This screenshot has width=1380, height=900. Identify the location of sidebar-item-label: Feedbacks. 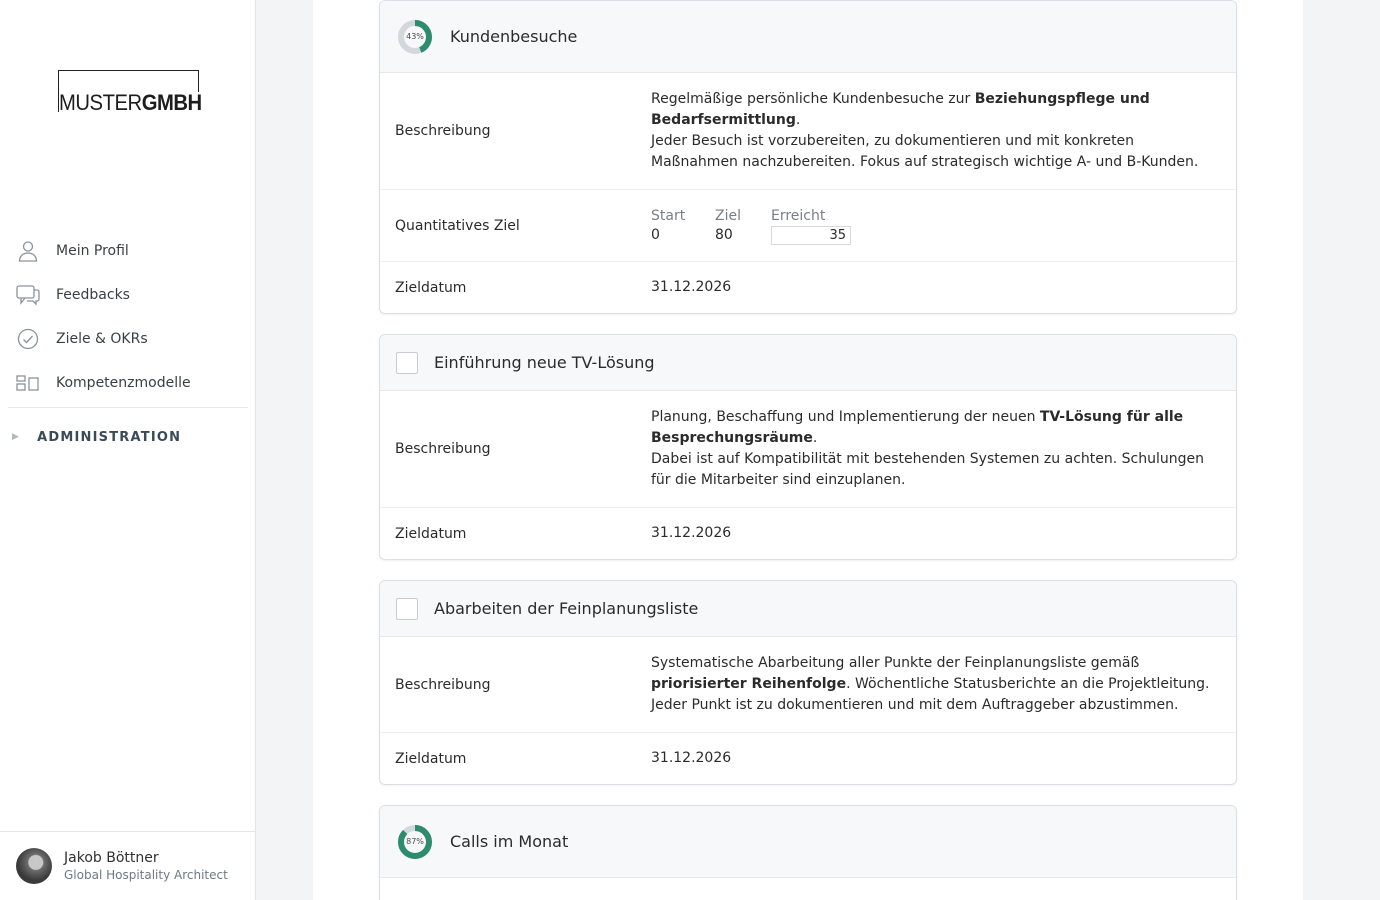
(93, 295).